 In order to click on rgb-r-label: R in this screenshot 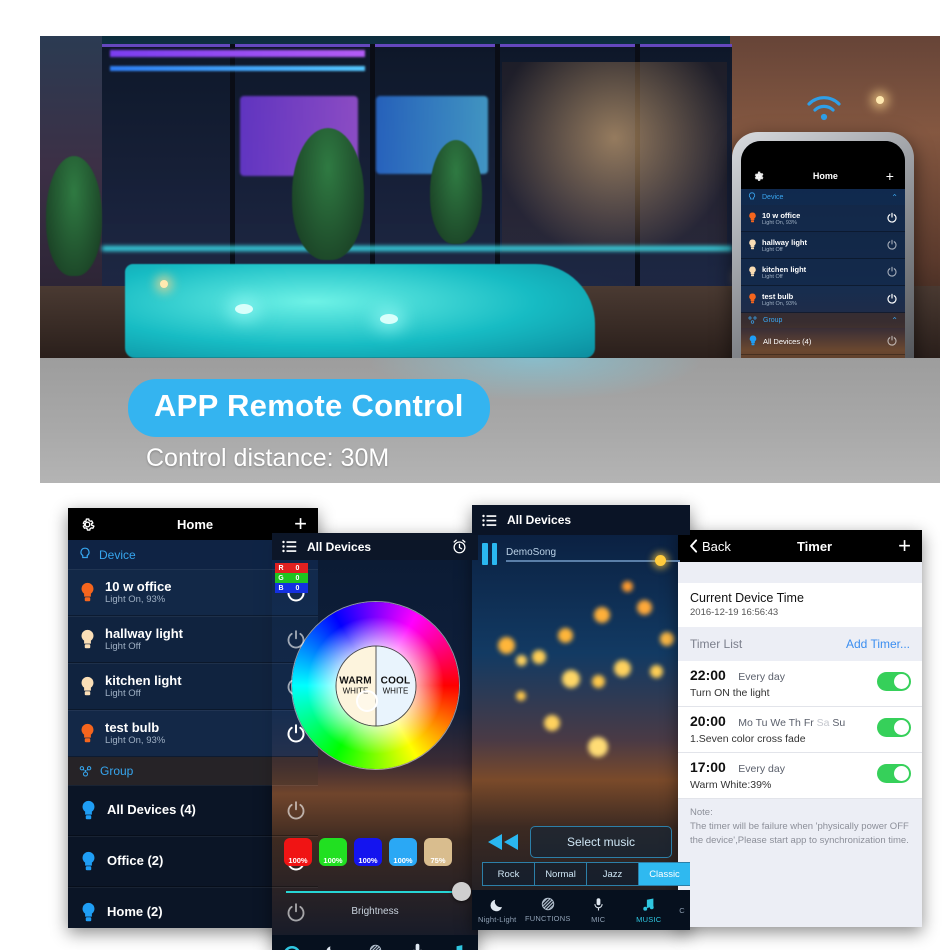, I will do `click(281, 568)`.